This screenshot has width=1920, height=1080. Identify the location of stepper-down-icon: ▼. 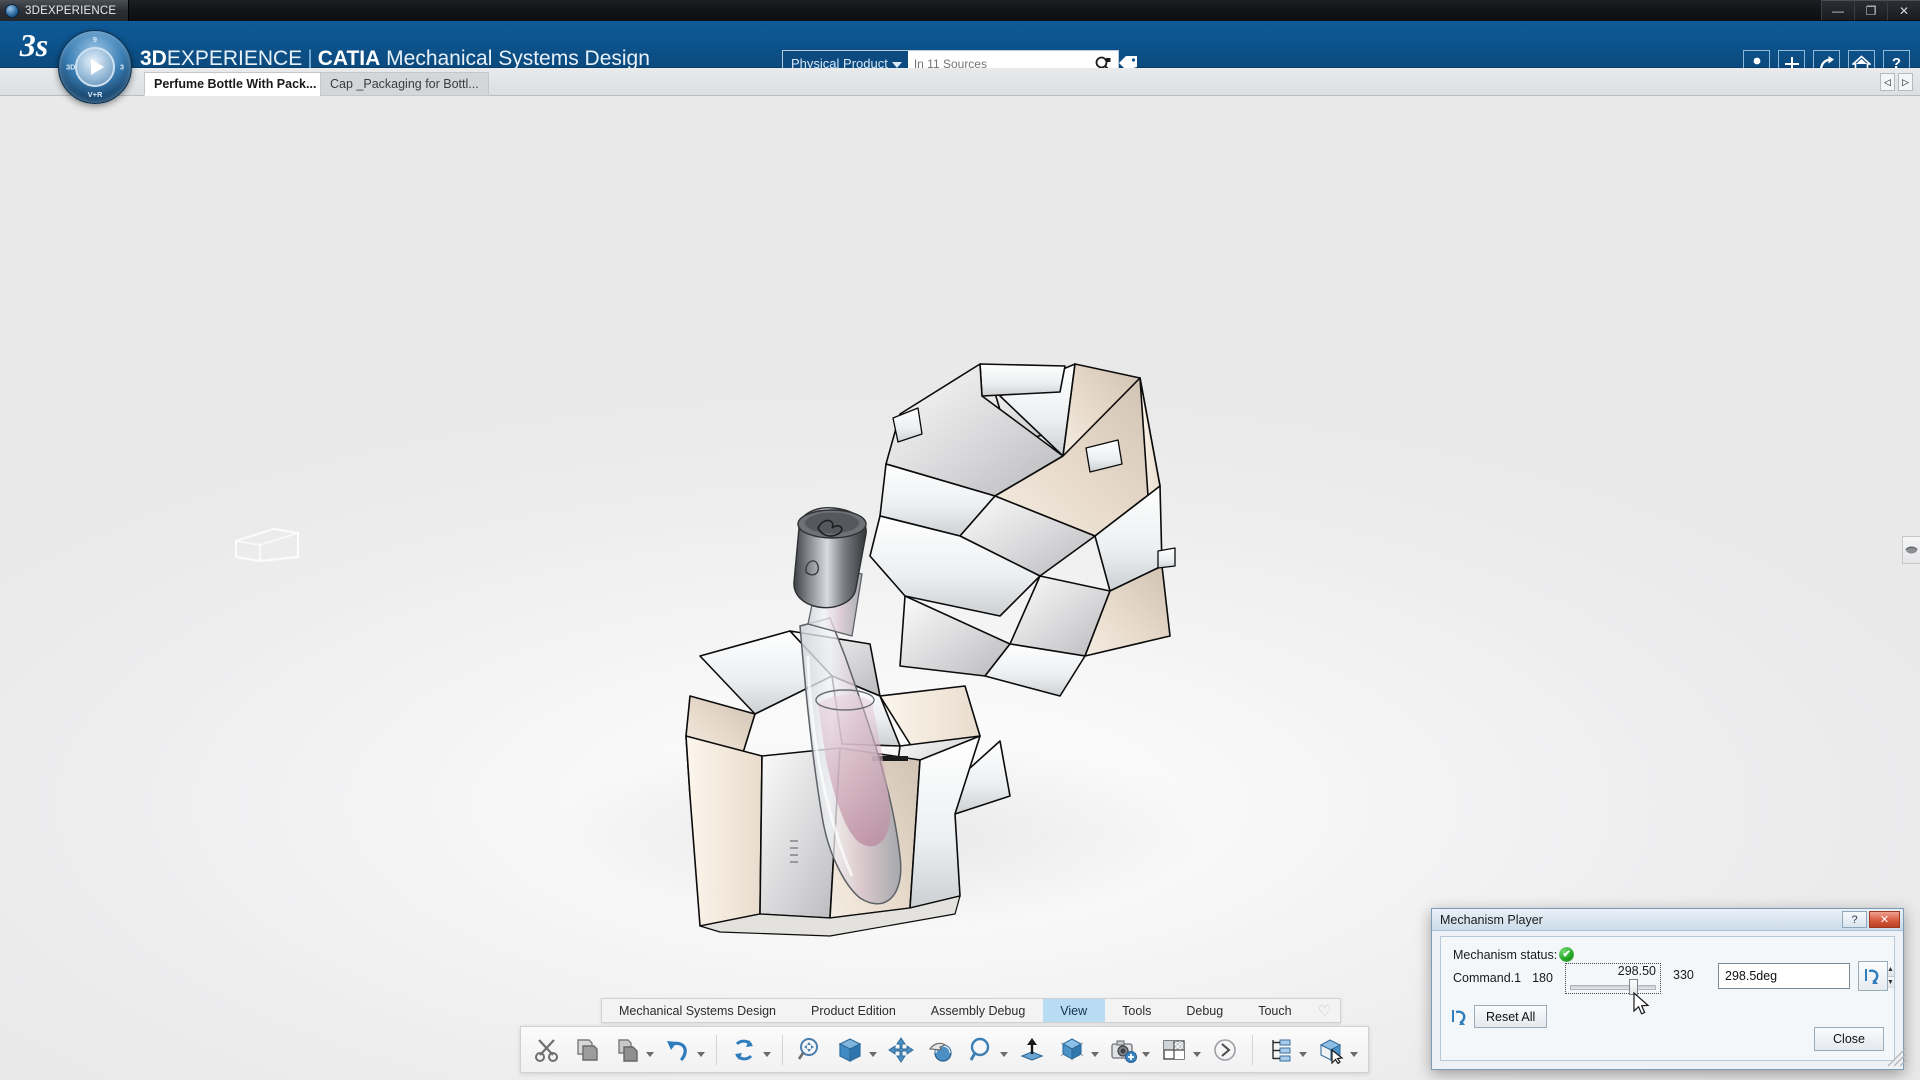
(1890, 981).